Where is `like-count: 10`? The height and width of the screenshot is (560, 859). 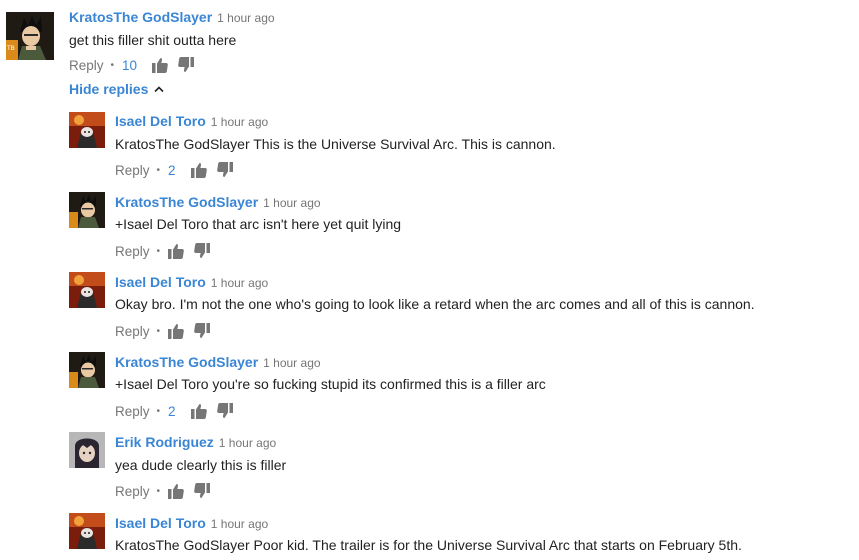 like-count: 10 is located at coordinates (130, 65).